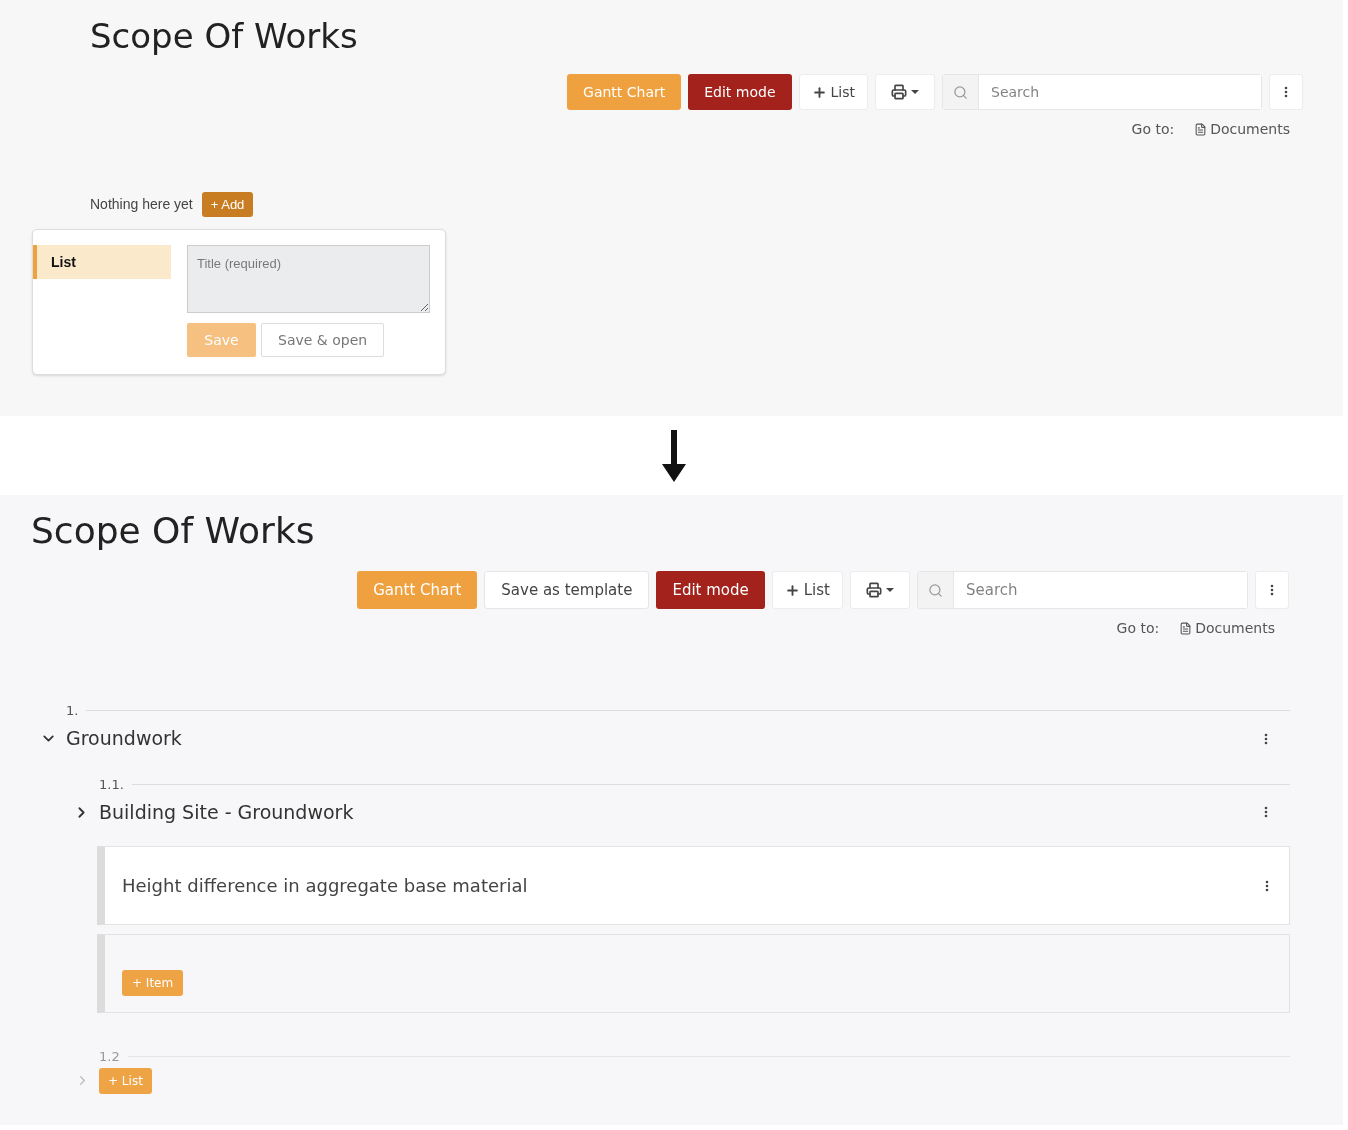 This screenshot has width=1348, height=1130. I want to click on item-card: Height difference in aggregate base material, so click(693, 885).